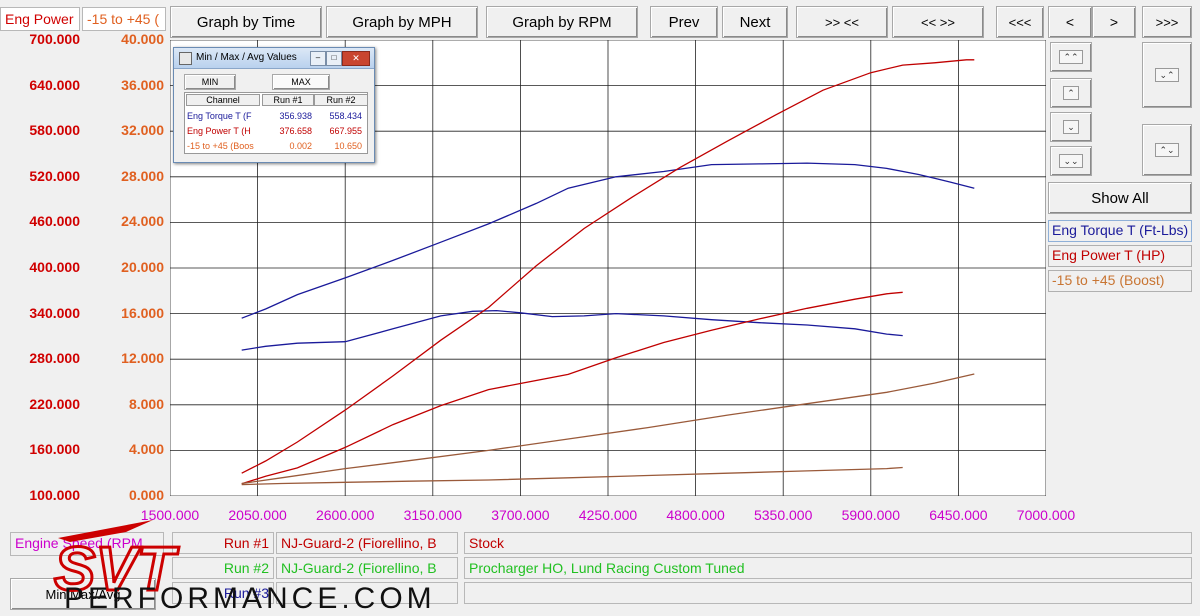 Image resolution: width=1200 pixels, height=616 pixels. What do you see at coordinates (318, 58) in the screenshot?
I see `minimize-icon: –` at bounding box center [318, 58].